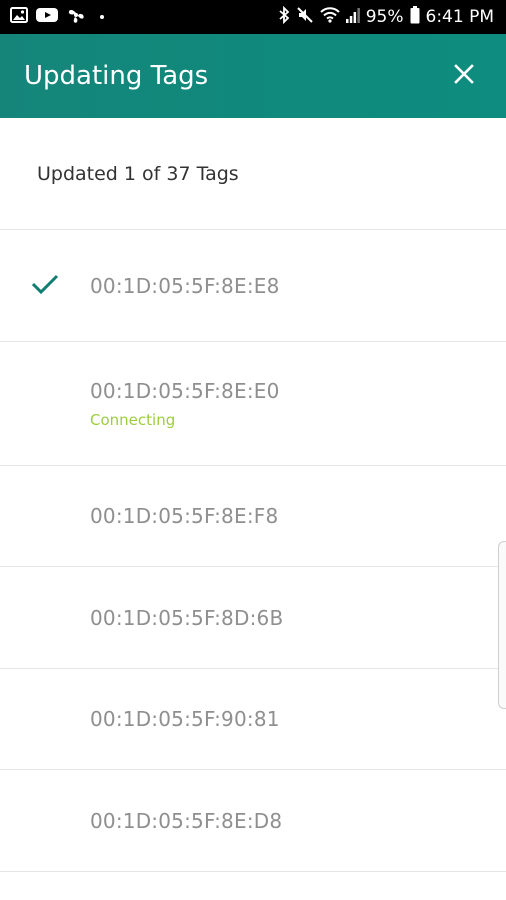 This screenshot has height=900, width=506. I want to click on close-button, so click(464, 76).